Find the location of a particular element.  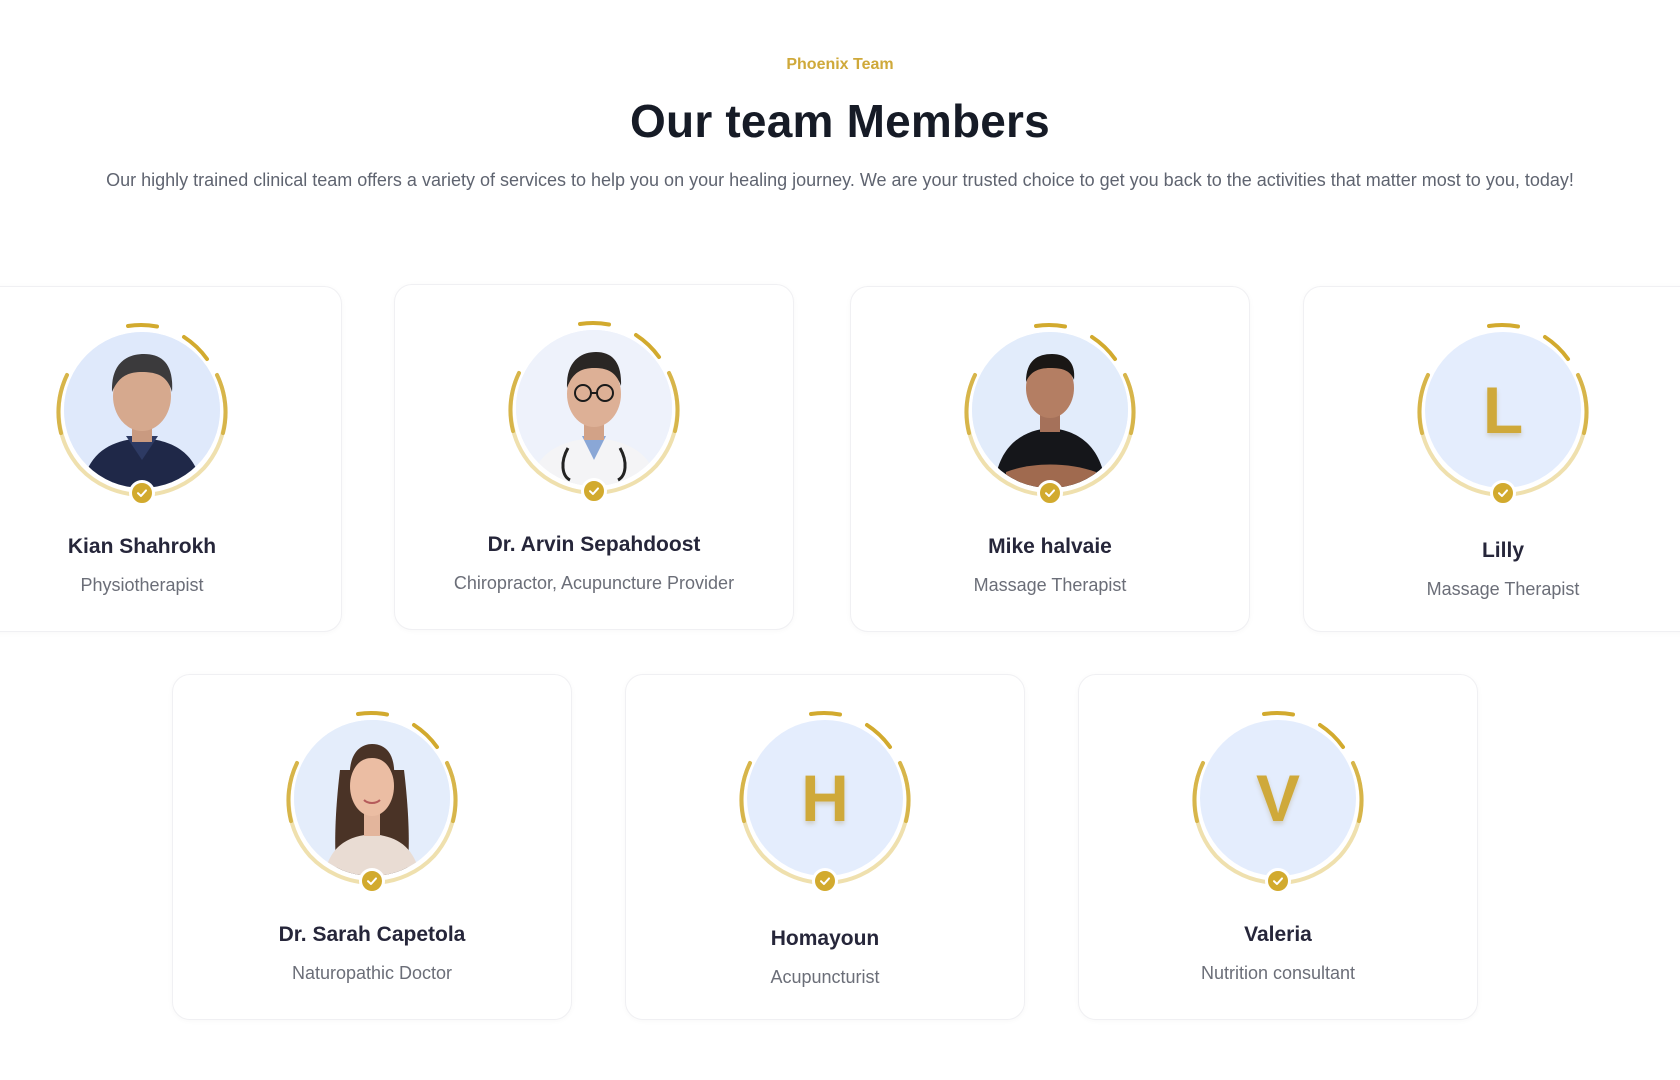

team-card-mike-halvaie: Mike halvaie Massage Therapist is located at coordinates (1050, 459).